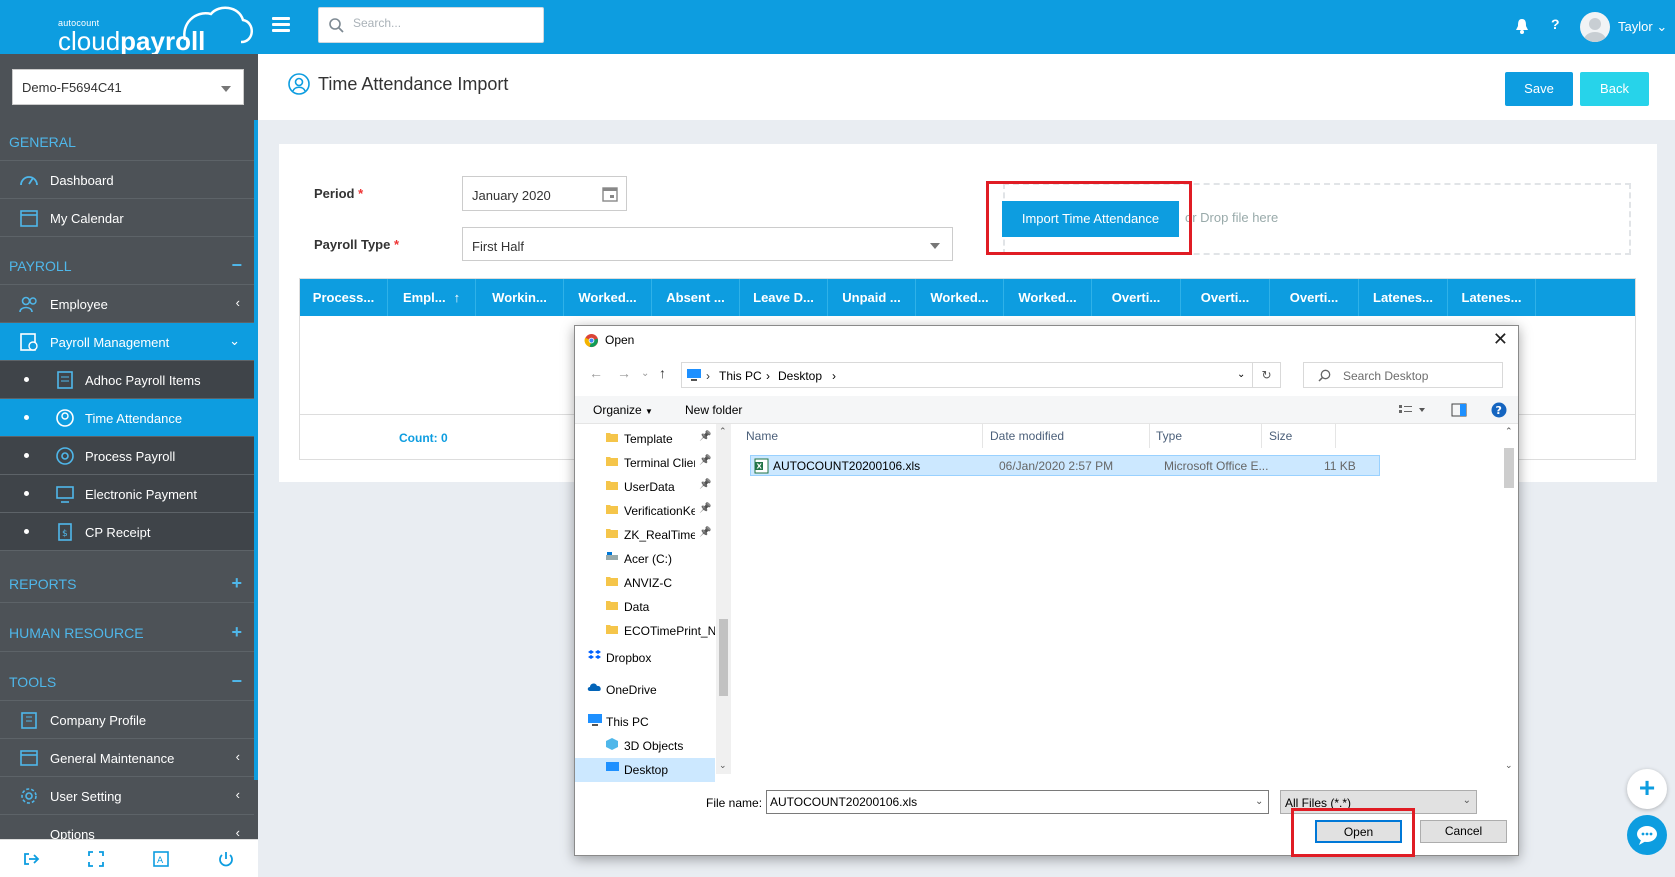 This screenshot has width=1675, height=877. Describe the element at coordinates (127, 418) in the screenshot. I see `sidebar-item-time-attendance: Time Attendance` at that location.